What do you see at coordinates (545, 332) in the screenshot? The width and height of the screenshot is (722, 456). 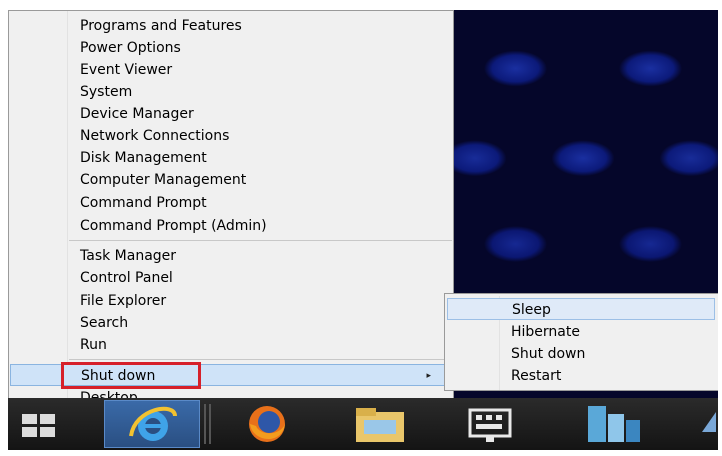 I see `submenu-item-label: Hibernate` at bounding box center [545, 332].